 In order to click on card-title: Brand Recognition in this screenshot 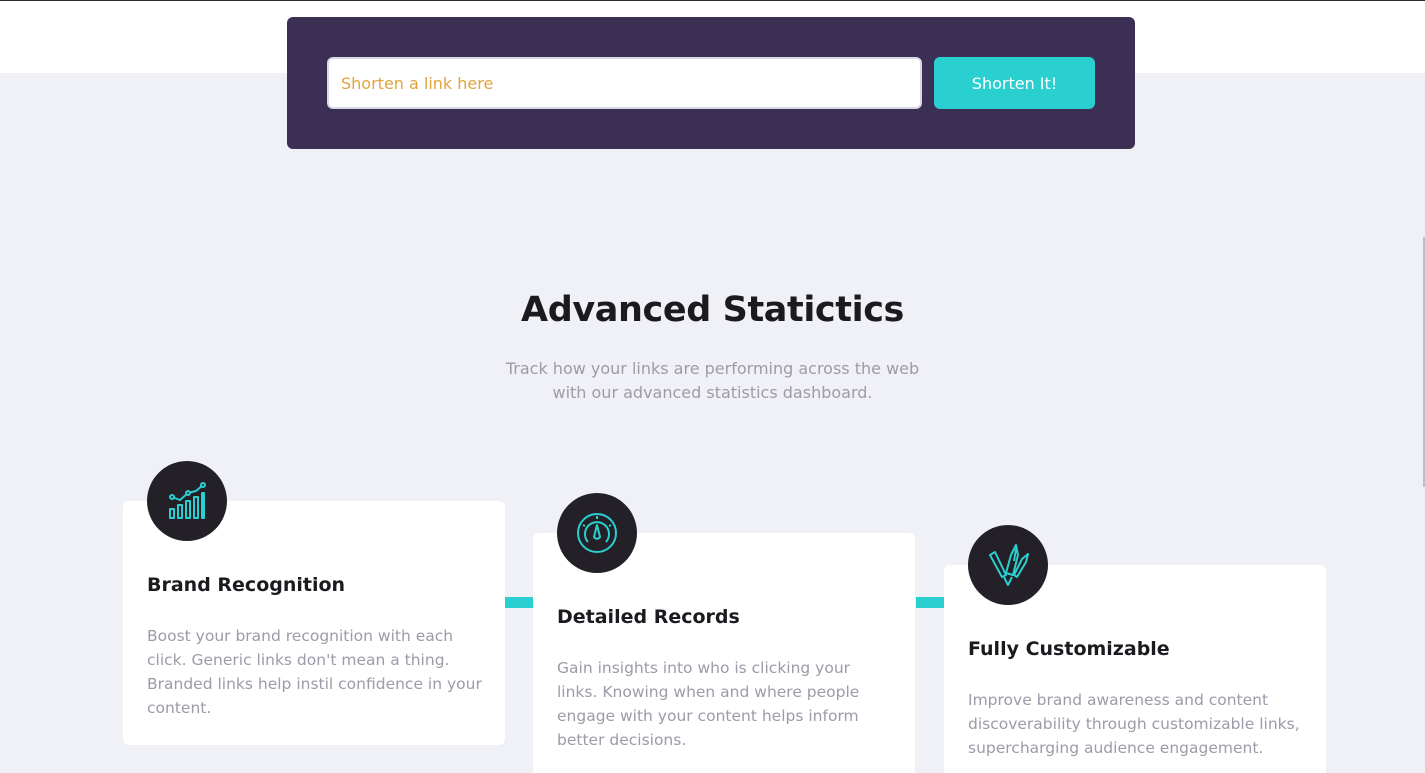, I will do `click(246, 585)`.